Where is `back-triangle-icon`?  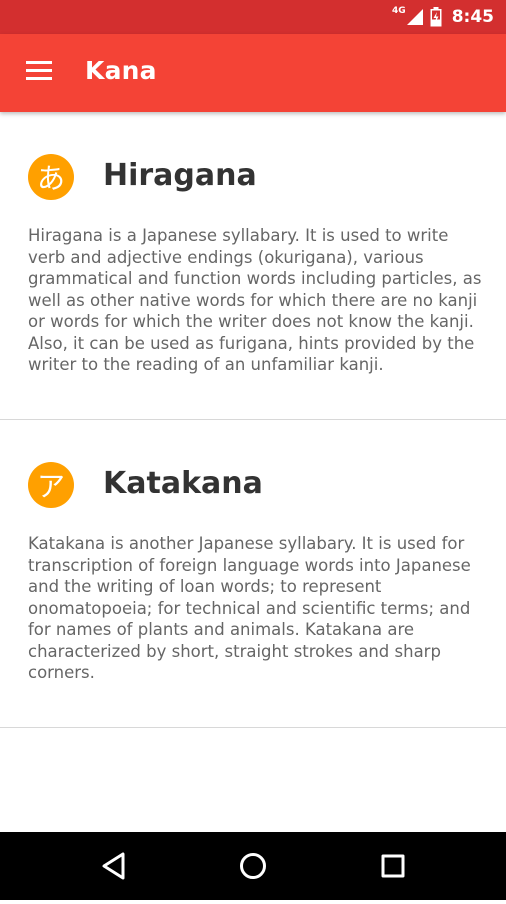 back-triangle-icon is located at coordinates (113, 866).